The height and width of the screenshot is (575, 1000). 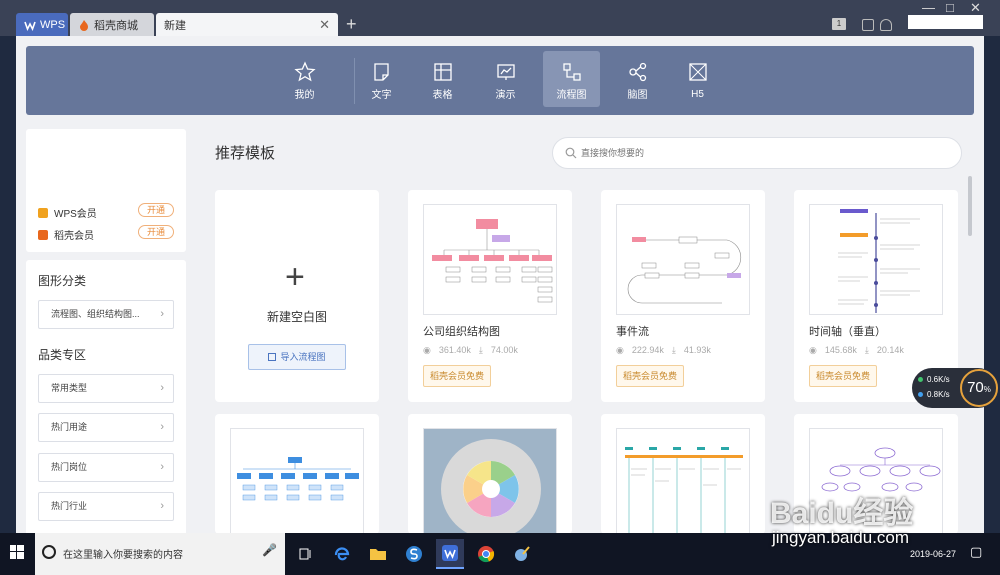 What do you see at coordinates (490, 296) in the screenshot?
I see `template-card: 公司组织结构图 ◉ 361.40k ⤓ 74.00k 稻壳会员免费` at bounding box center [490, 296].